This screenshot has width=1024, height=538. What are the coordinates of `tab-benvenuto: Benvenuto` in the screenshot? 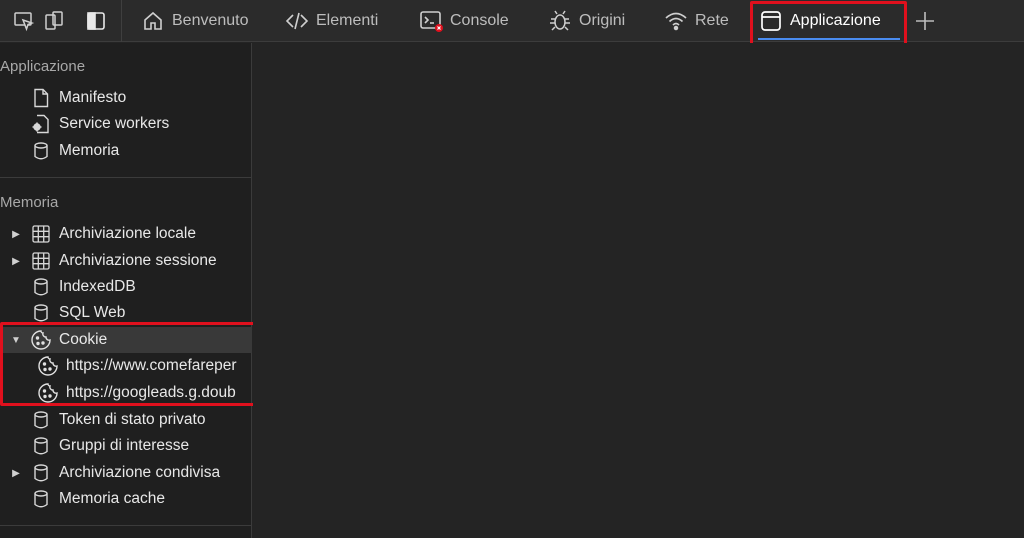 It's located at (195, 21).